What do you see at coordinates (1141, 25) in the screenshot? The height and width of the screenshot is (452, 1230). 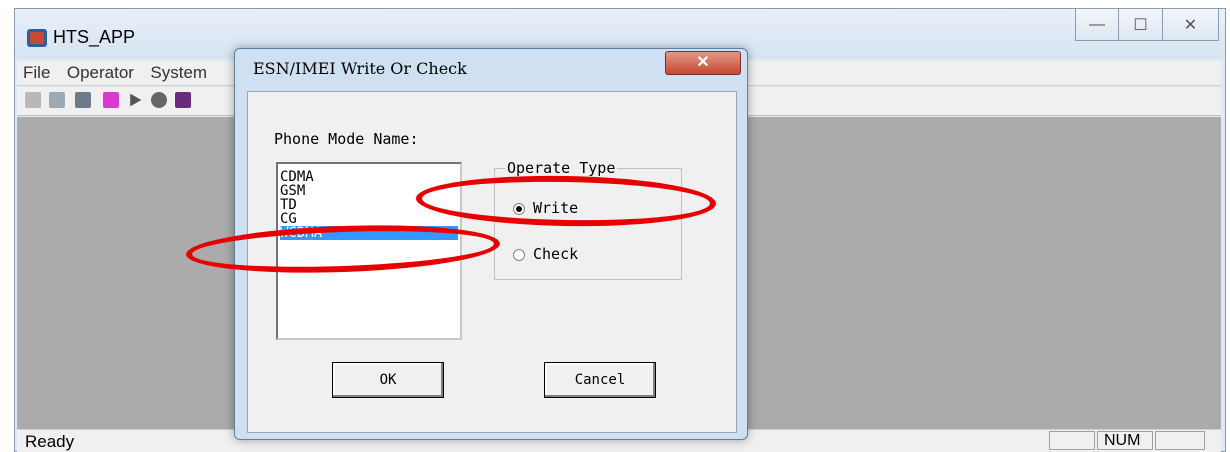 I see `maximize-button: ☐` at bounding box center [1141, 25].